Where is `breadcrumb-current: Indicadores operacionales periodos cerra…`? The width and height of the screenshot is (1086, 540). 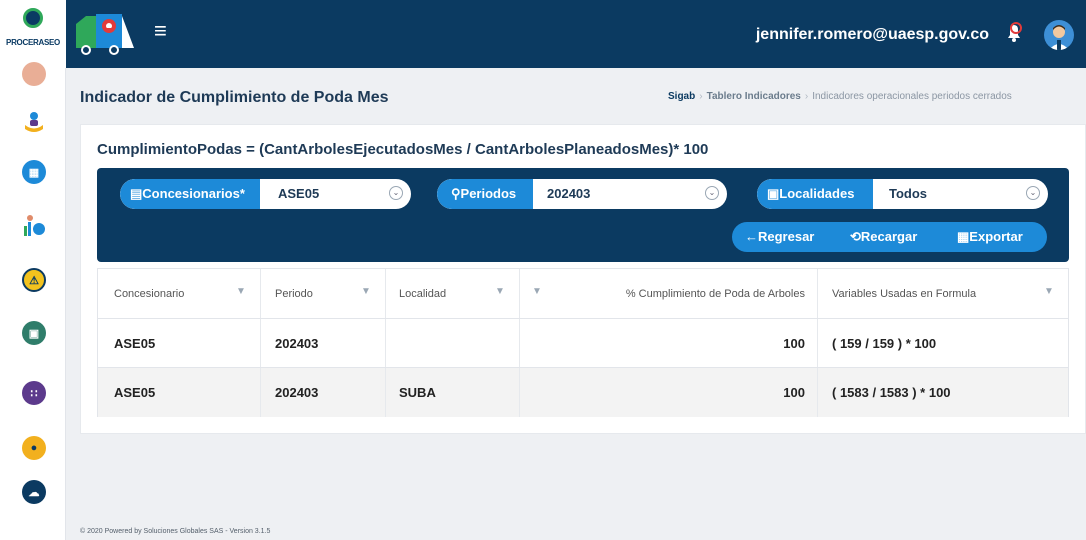
breadcrumb-current: Indicadores operacionales periodos cerra… is located at coordinates (912, 96).